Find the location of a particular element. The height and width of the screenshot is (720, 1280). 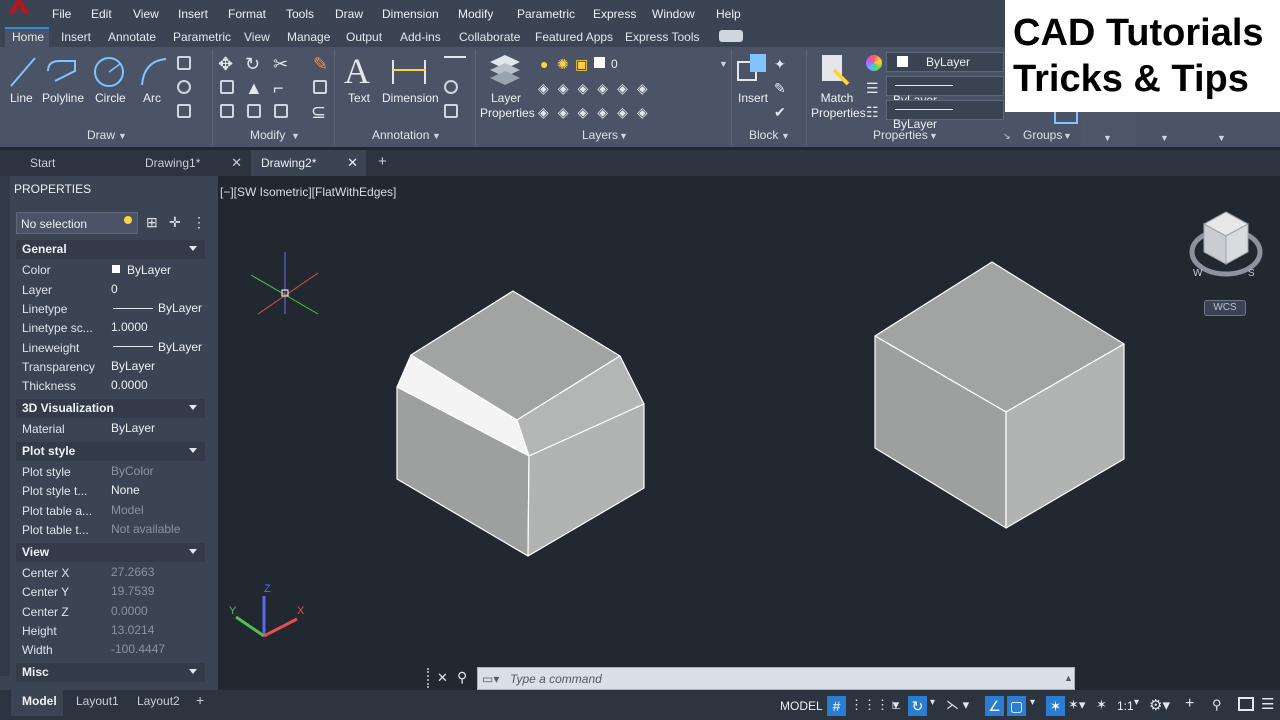

polyline-button: Polyline is located at coordinates (63, 98).